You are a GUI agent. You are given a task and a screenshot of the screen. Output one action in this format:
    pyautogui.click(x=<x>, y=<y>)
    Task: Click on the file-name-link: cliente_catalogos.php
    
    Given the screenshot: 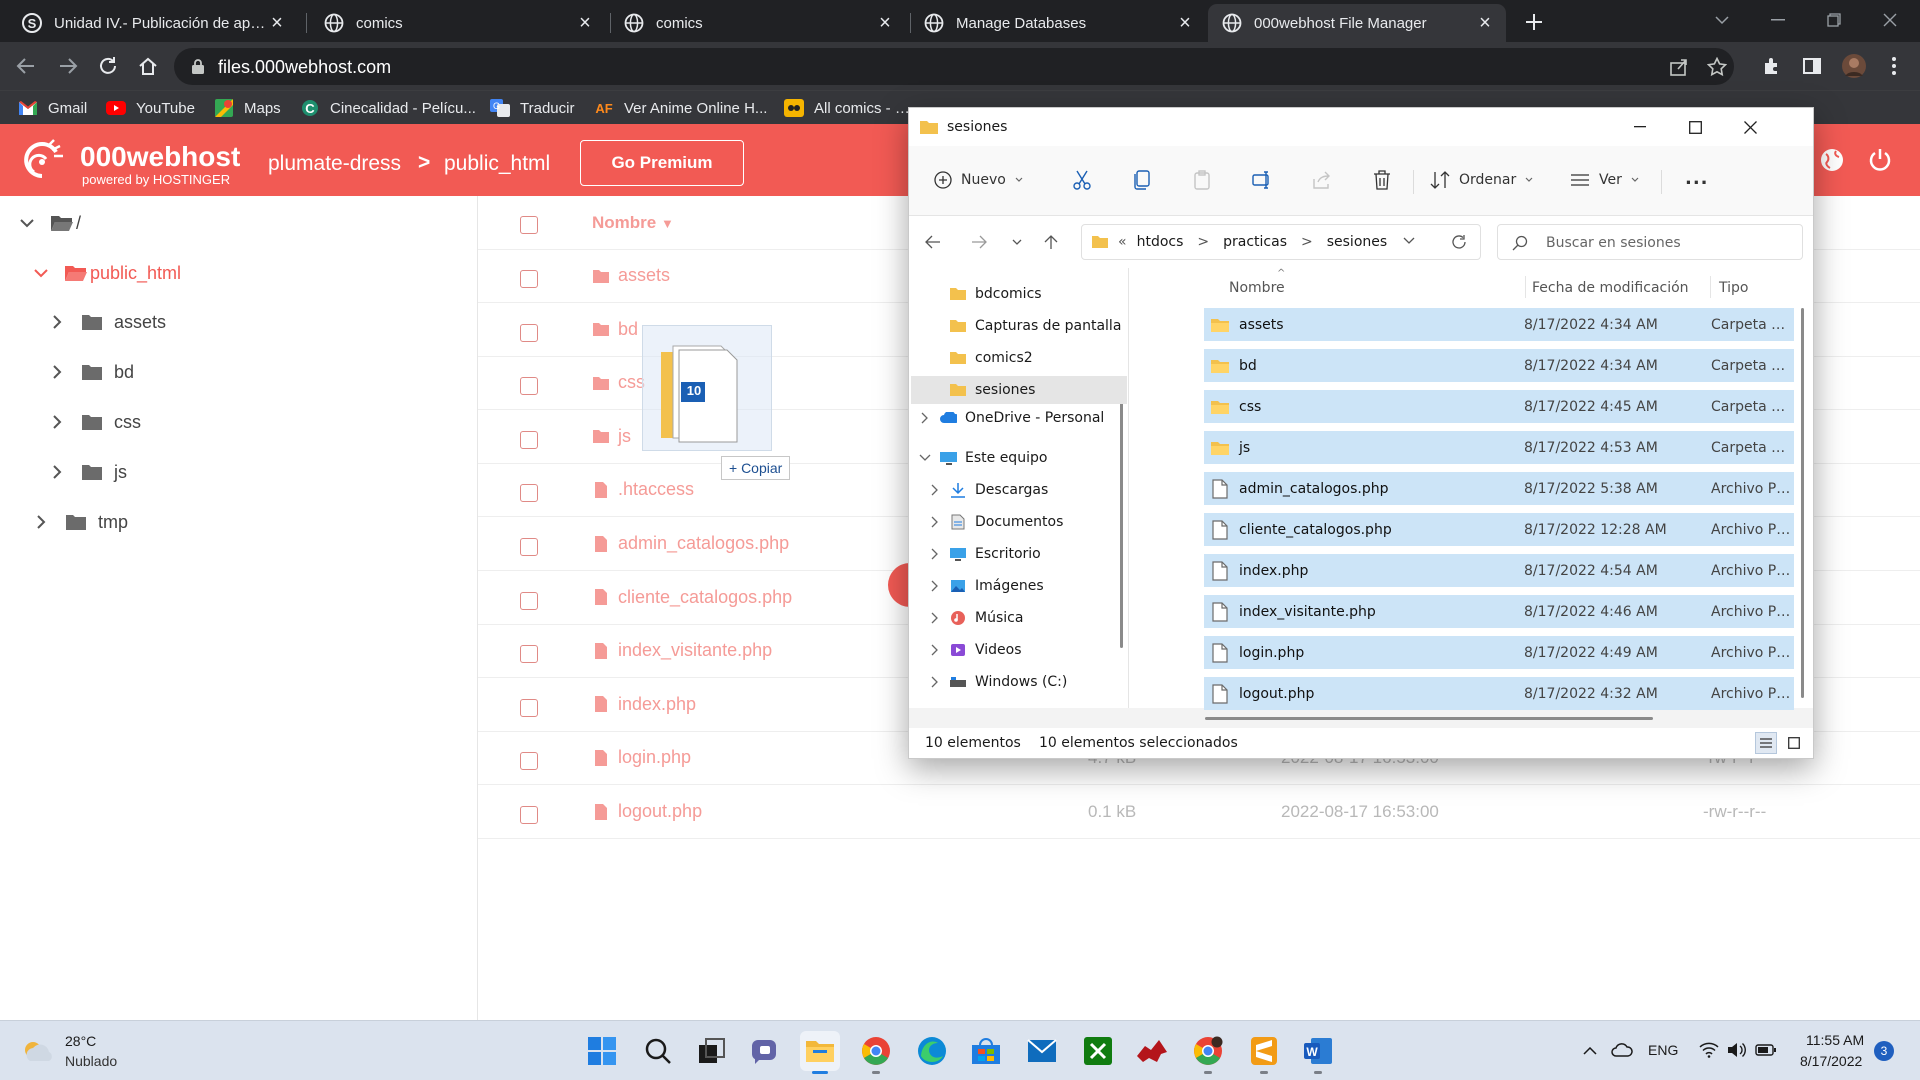 What is the action you would take?
    pyautogui.click(x=692, y=597)
    